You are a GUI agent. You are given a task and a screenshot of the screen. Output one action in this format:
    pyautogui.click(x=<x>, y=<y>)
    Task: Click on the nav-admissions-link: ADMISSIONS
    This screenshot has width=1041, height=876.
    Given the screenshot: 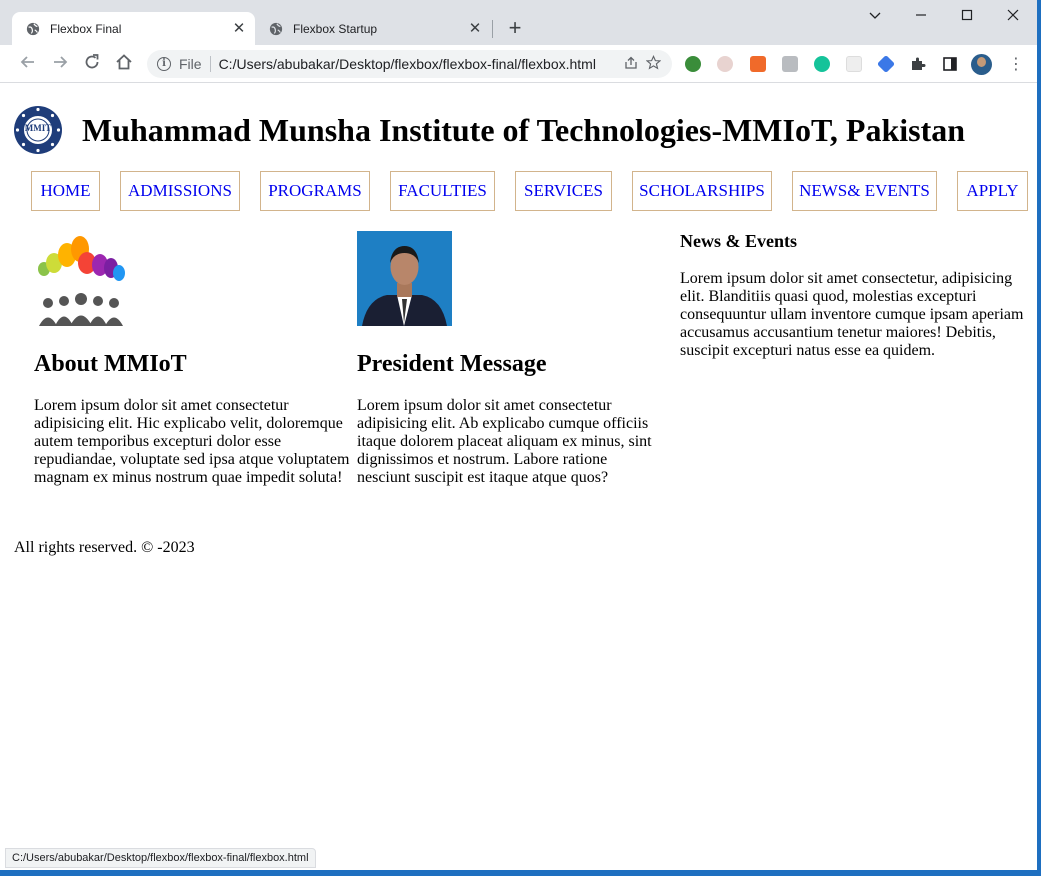 What is the action you would take?
    pyautogui.click(x=180, y=191)
    